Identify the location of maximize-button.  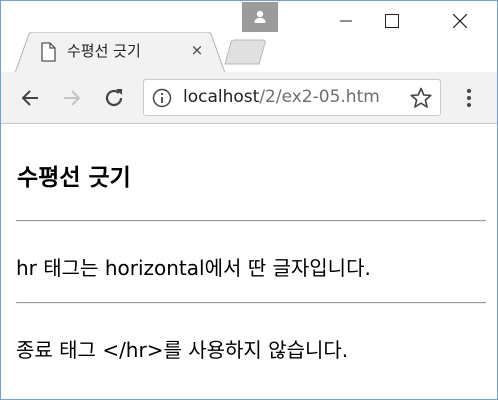
(392, 21).